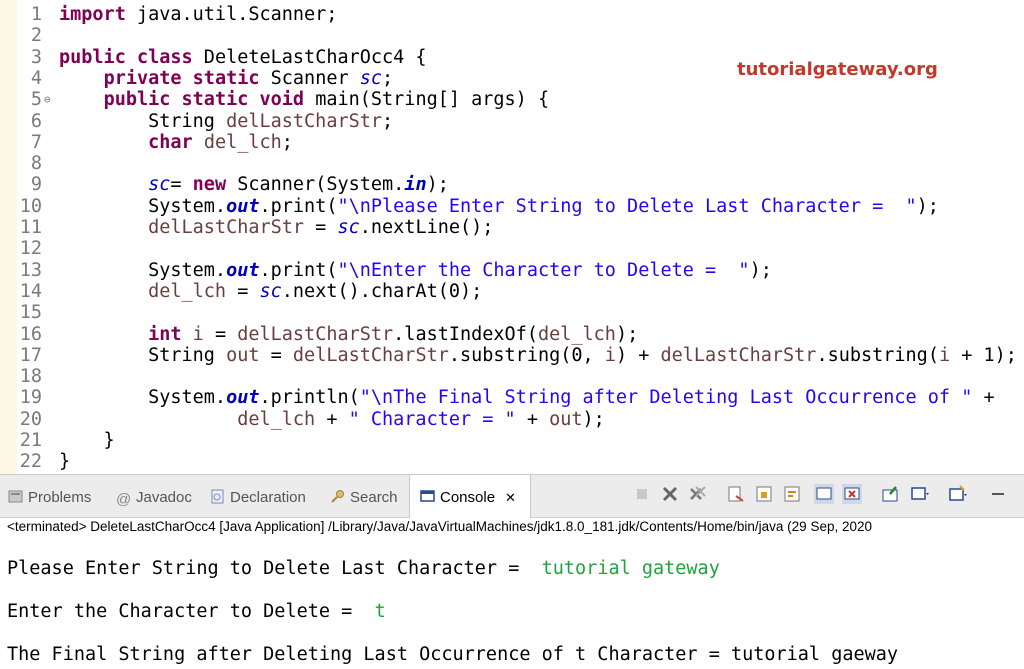  I want to click on remove-launch-icon, so click(670, 494).